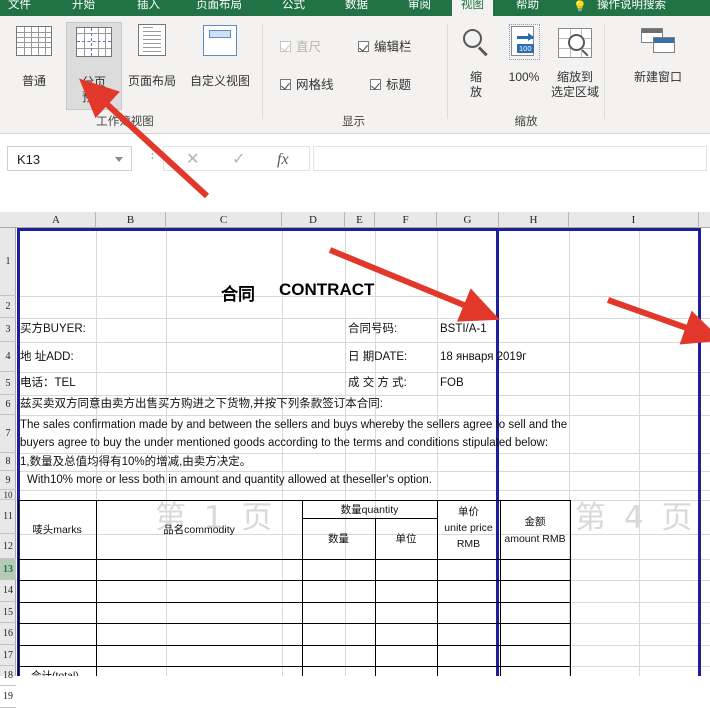 The height and width of the screenshot is (708, 710). What do you see at coordinates (294, 646) in the screenshot?
I see `table-border-r17` at bounding box center [294, 646].